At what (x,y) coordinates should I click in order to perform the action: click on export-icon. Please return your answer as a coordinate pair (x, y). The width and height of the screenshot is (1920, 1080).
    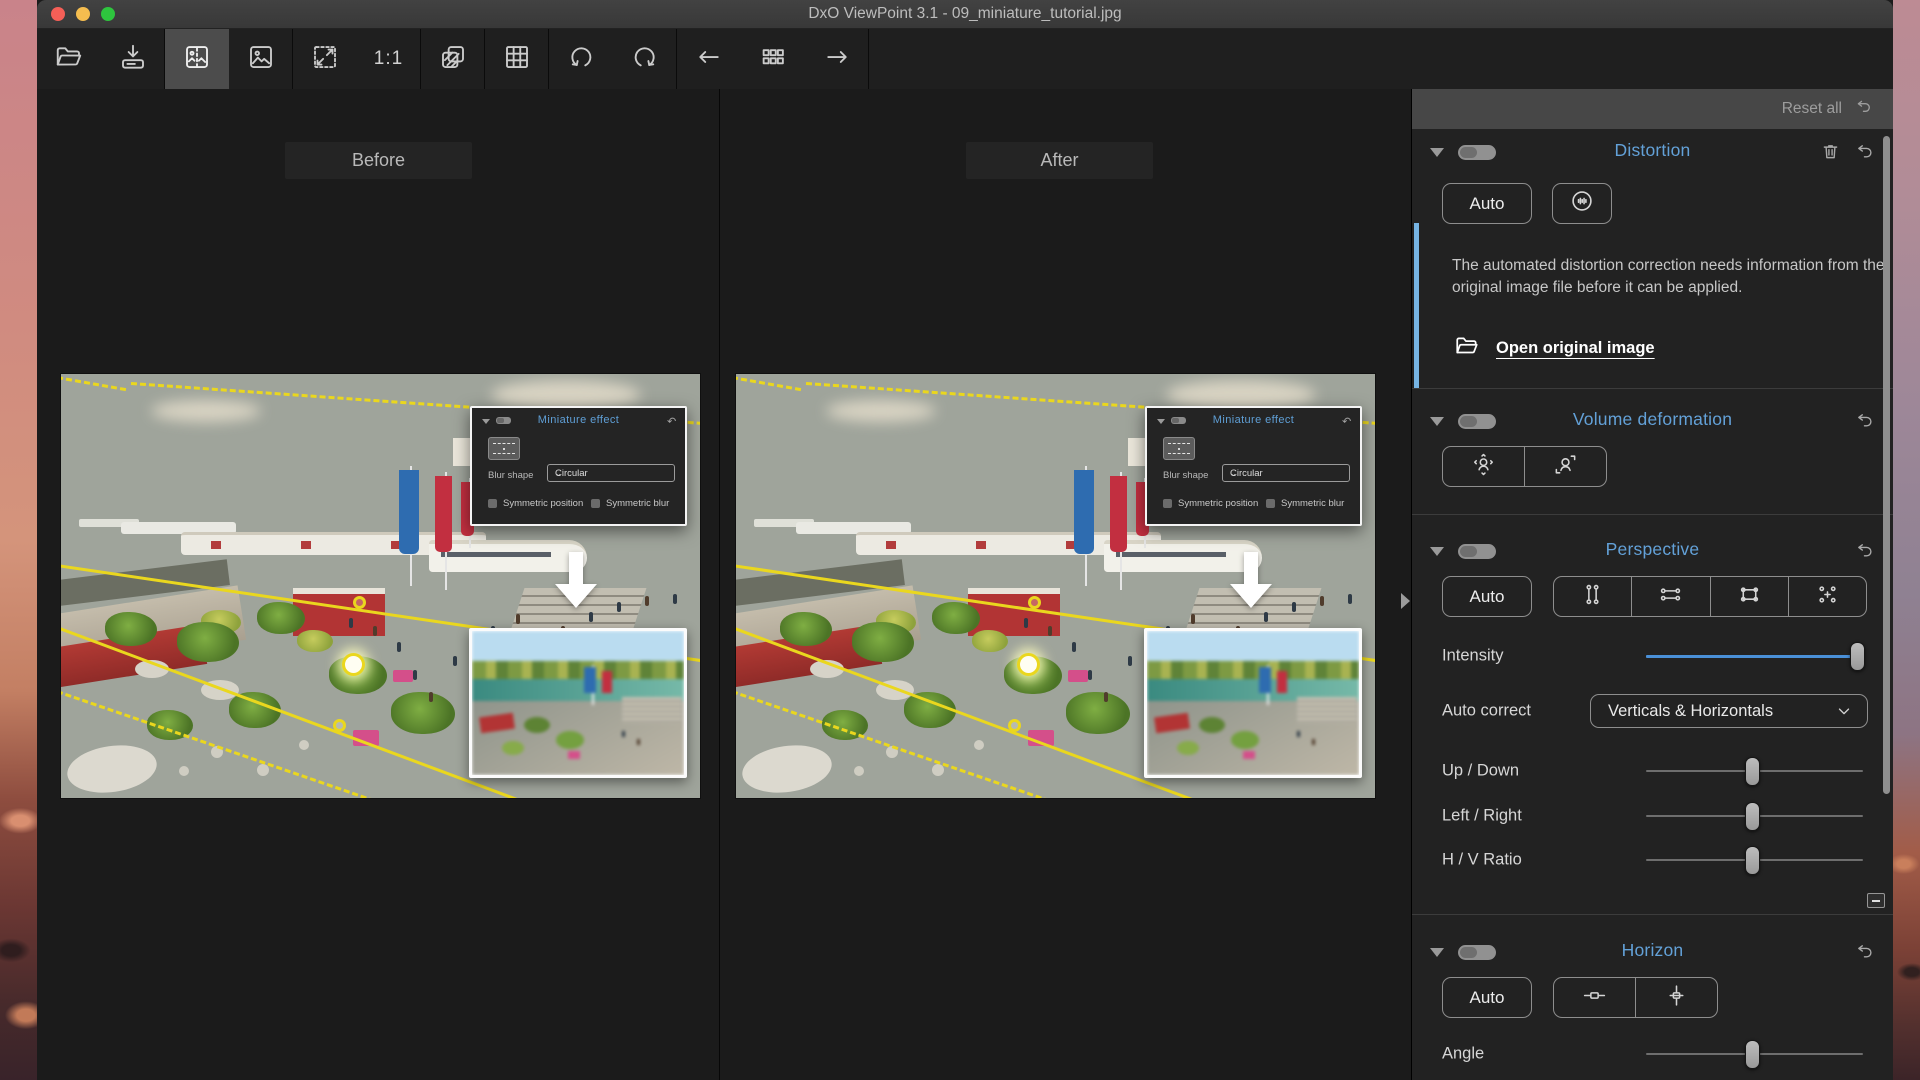
    Looking at the image, I should click on (133, 59).